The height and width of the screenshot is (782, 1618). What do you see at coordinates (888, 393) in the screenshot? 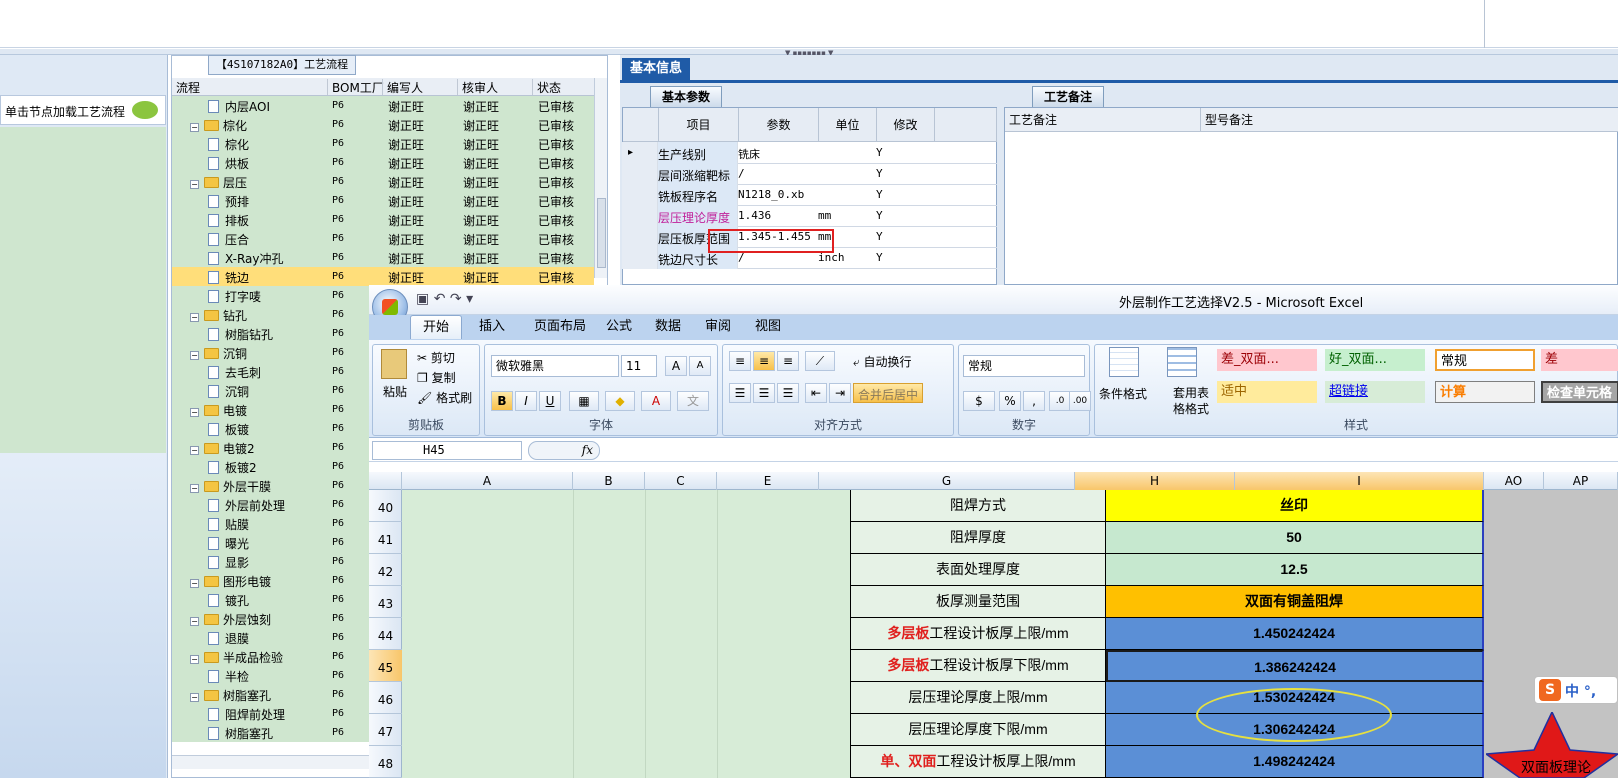
I see `merge-center-button: 合并后居中` at bounding box center [888, 393].